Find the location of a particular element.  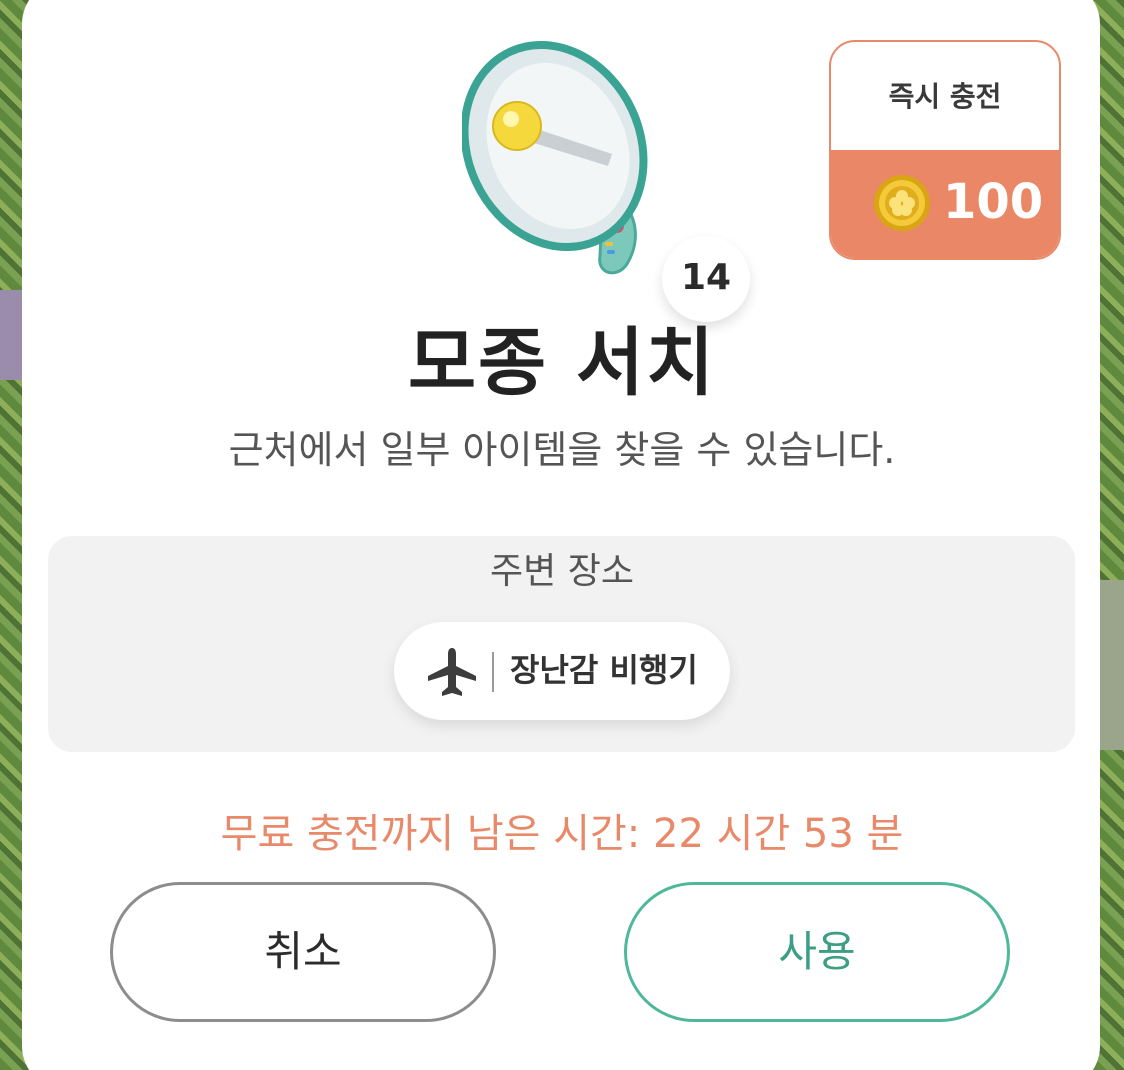

nearby-place-chip: 장난감 비행기 is located at coordinates (562, 671).